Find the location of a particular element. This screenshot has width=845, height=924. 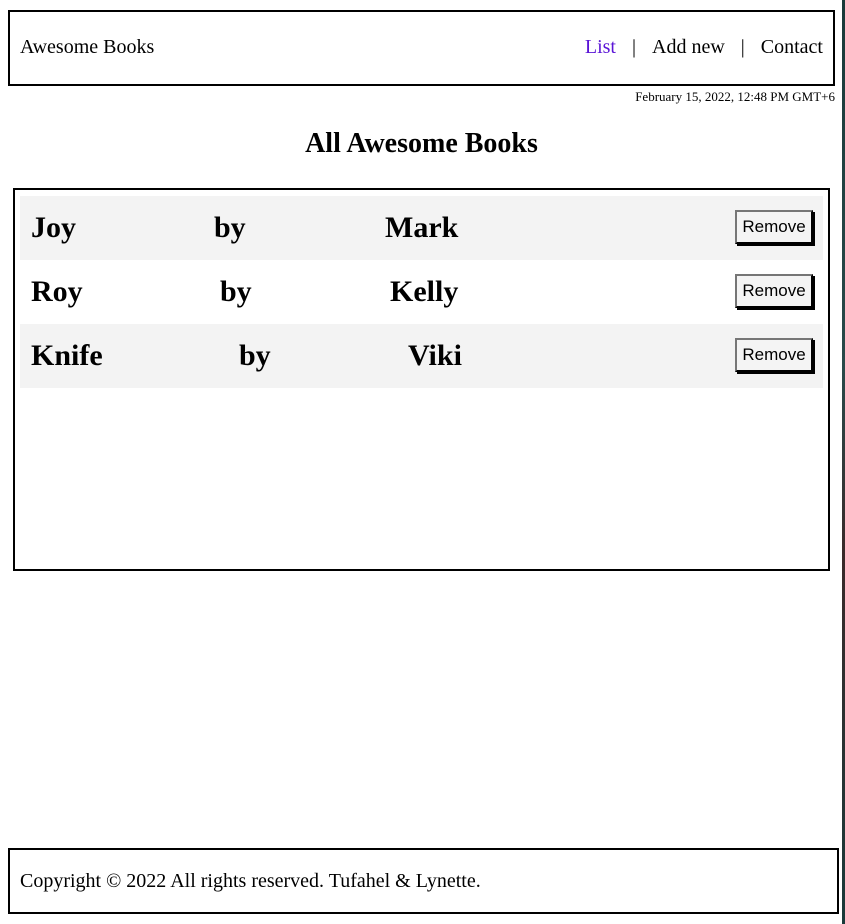

nav-link-contact: Contact is located at coordinates (792, 47).